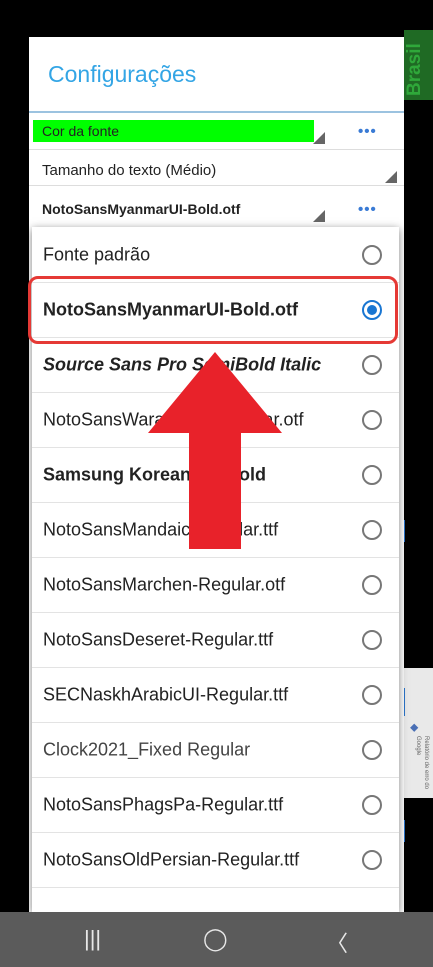  Describe the element at coordinates (97, 254) in the screenshot. I see `font-option-label: Fonte padrão` at that location.